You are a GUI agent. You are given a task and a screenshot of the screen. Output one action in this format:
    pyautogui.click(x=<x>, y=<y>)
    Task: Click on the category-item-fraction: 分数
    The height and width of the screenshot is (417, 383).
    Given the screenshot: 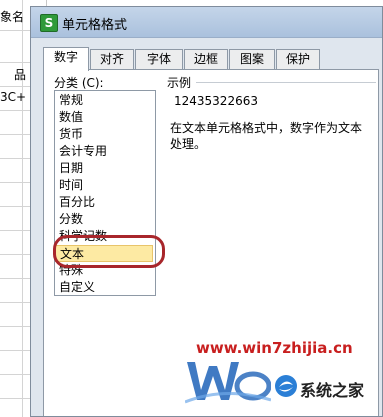 What is the action you would take?
    pyautogui.click(x=104, y=219)
    